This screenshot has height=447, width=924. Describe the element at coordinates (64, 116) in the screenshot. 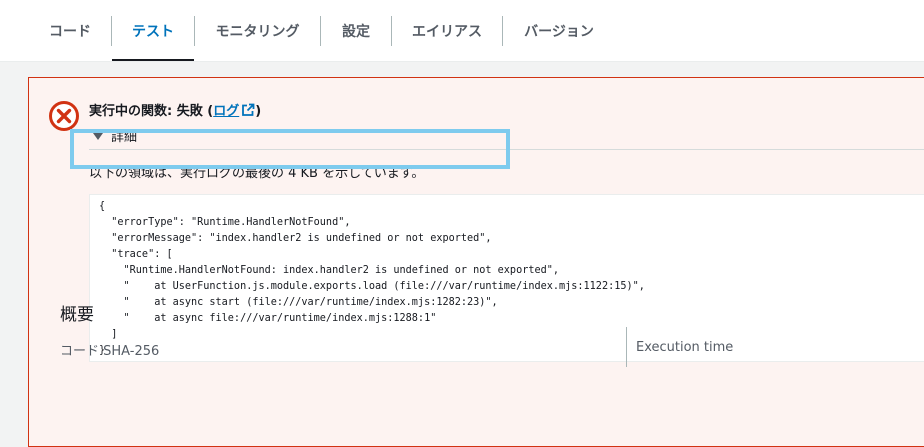

I see `error-icon` at that location.